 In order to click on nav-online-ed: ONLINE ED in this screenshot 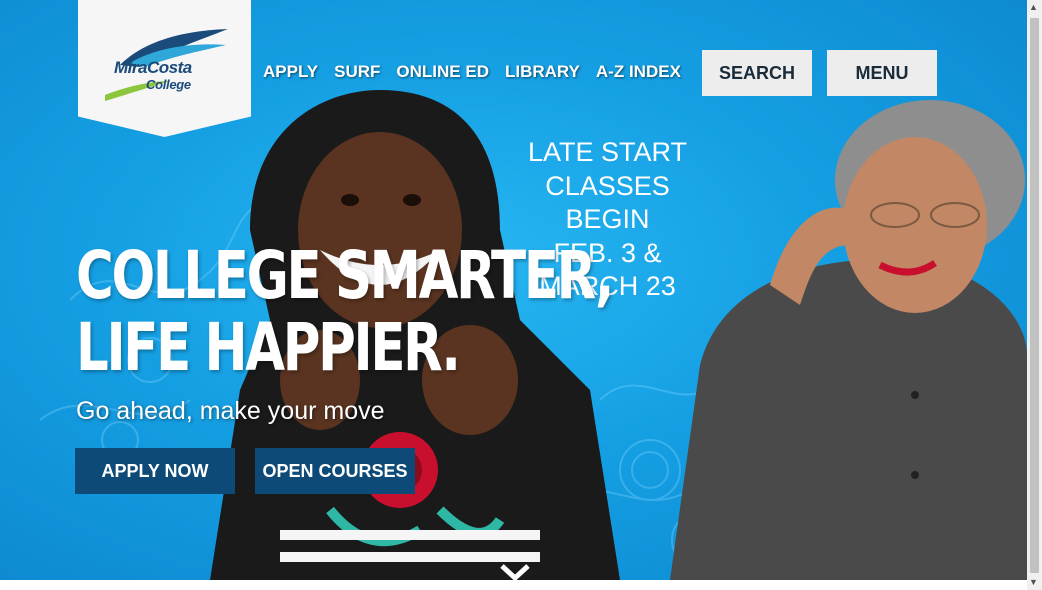, I will do `click(442, 72)`.